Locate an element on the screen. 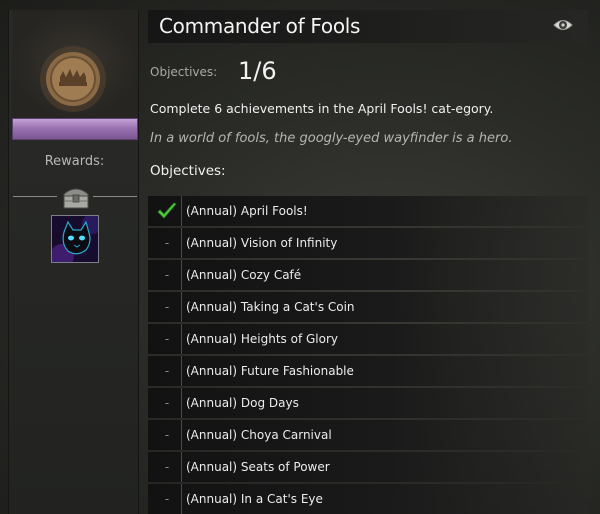  checkmark-glyph is located at coordinates (167, 210).